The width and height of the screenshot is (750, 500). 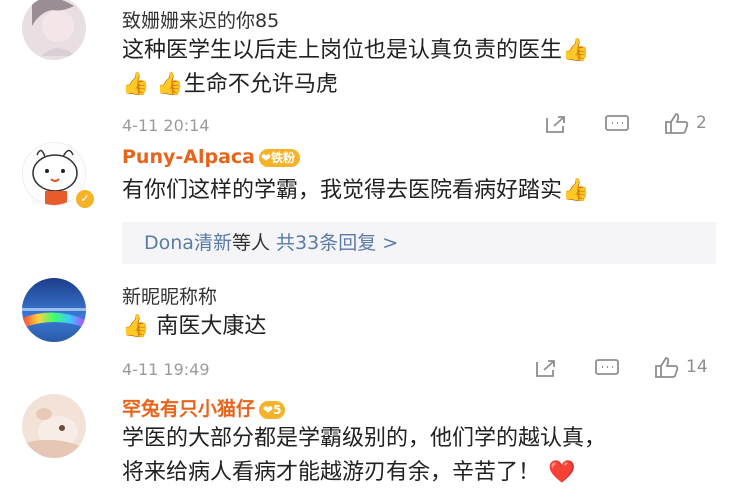 I want to click on like-count: 14, so click(x=697, y=367).